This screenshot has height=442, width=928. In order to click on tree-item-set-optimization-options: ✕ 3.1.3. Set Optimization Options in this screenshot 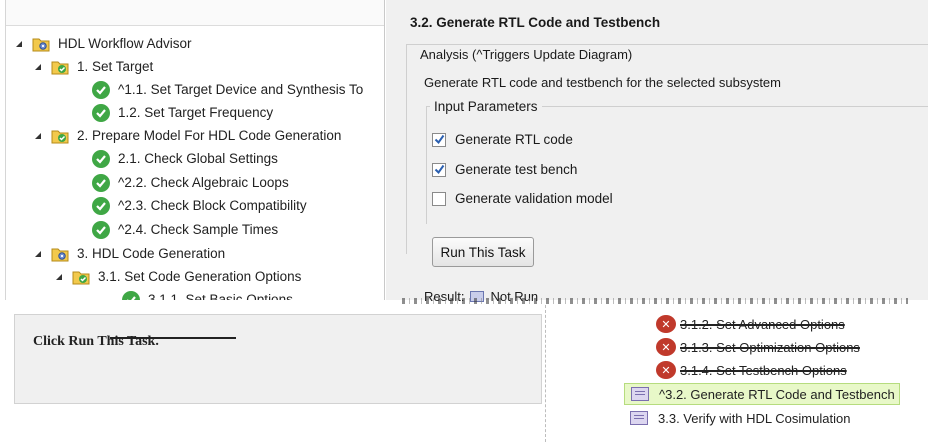, I will do `click(758, 347)`.